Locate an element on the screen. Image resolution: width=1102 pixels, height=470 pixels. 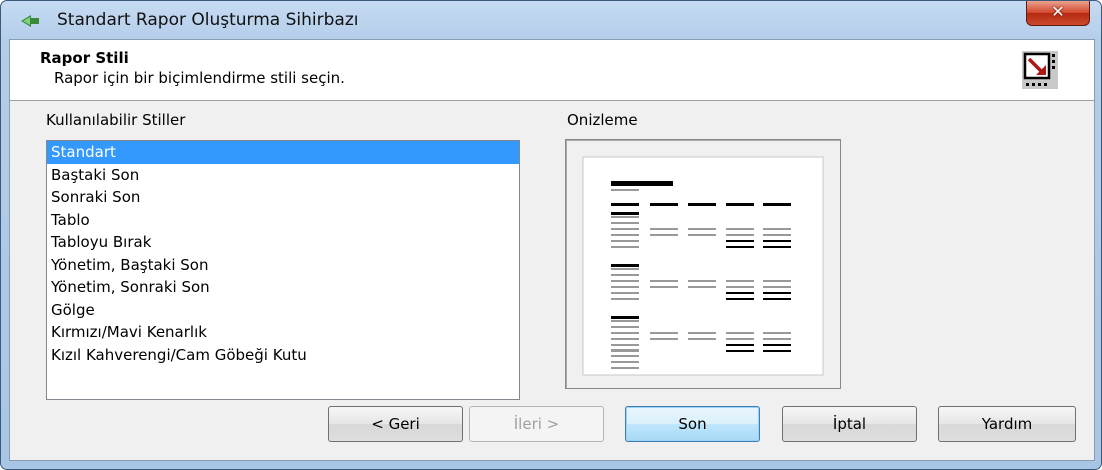
finish-button: Son is located at coordinates (692, 424).